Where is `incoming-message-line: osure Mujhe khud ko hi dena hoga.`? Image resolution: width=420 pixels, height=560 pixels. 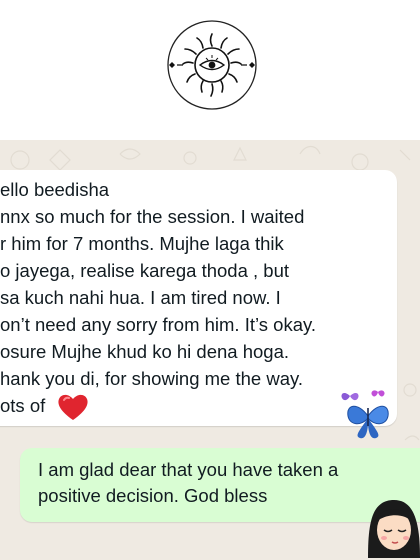 incoming-message-line: osure Mujhe khud ko hi dena hoga. is located at coordinates (145, 351).